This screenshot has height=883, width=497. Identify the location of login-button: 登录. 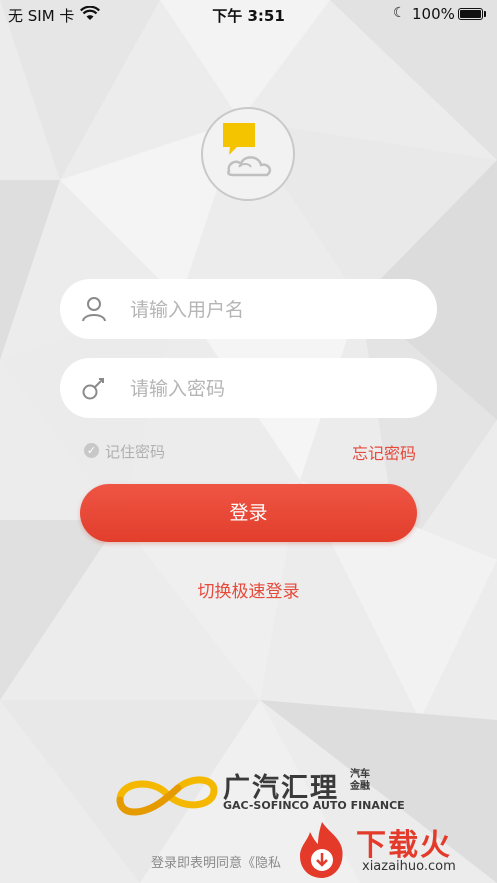
(248, 513).